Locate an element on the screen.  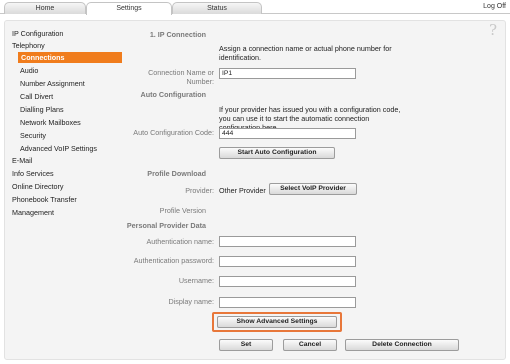
sidebar-item-advanced-voip: Advanced VoIP Settings is located at coordinates (58, 148).